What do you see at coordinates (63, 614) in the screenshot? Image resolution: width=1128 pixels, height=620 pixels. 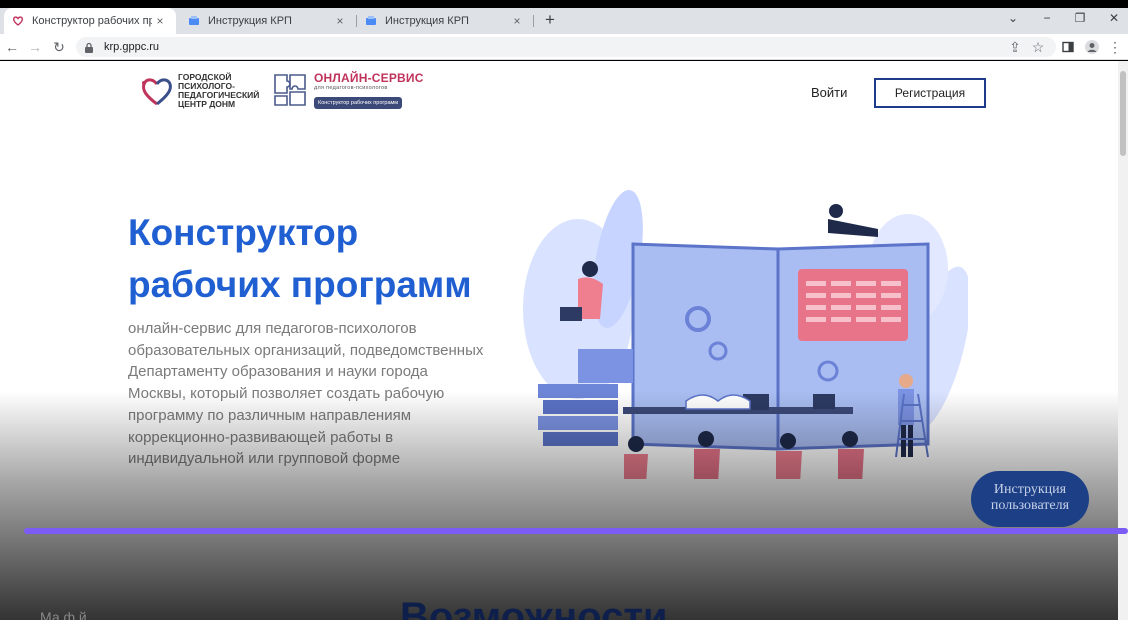 I see `next-section-text: Ма ф й` at bounding box center [63, 614].